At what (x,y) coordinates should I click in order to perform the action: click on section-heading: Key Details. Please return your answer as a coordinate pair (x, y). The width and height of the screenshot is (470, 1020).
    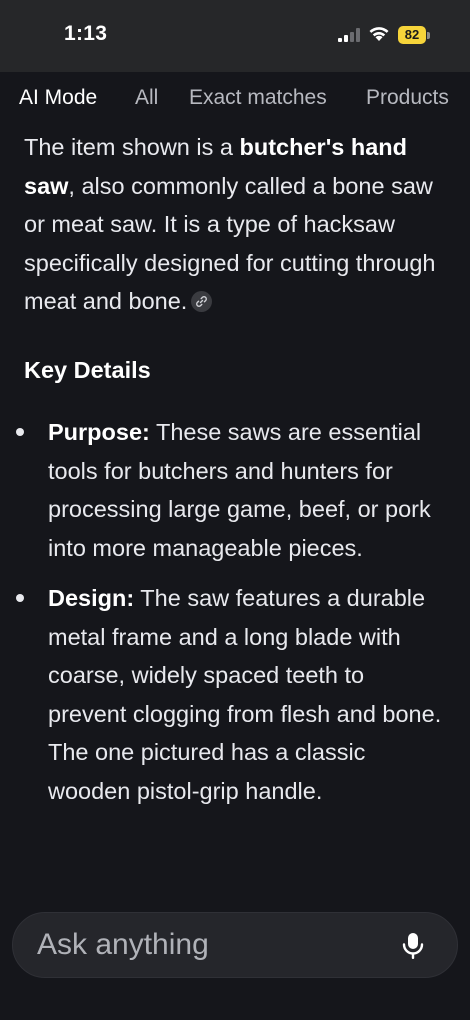
    Looking at the image, I should click on (87, 370).